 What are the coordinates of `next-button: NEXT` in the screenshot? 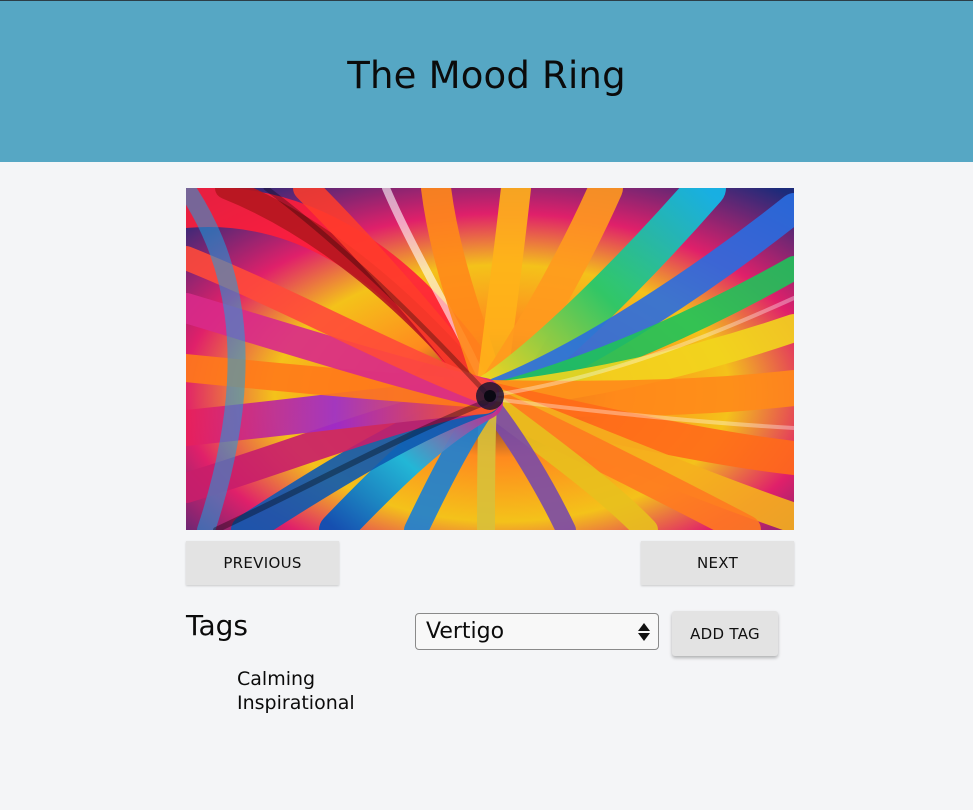 It's located at (717, 563).